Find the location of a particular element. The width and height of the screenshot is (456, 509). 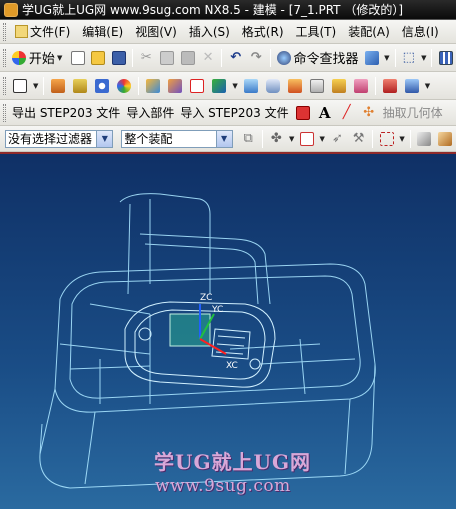

draft-icon is located at coordinates (338, 85).